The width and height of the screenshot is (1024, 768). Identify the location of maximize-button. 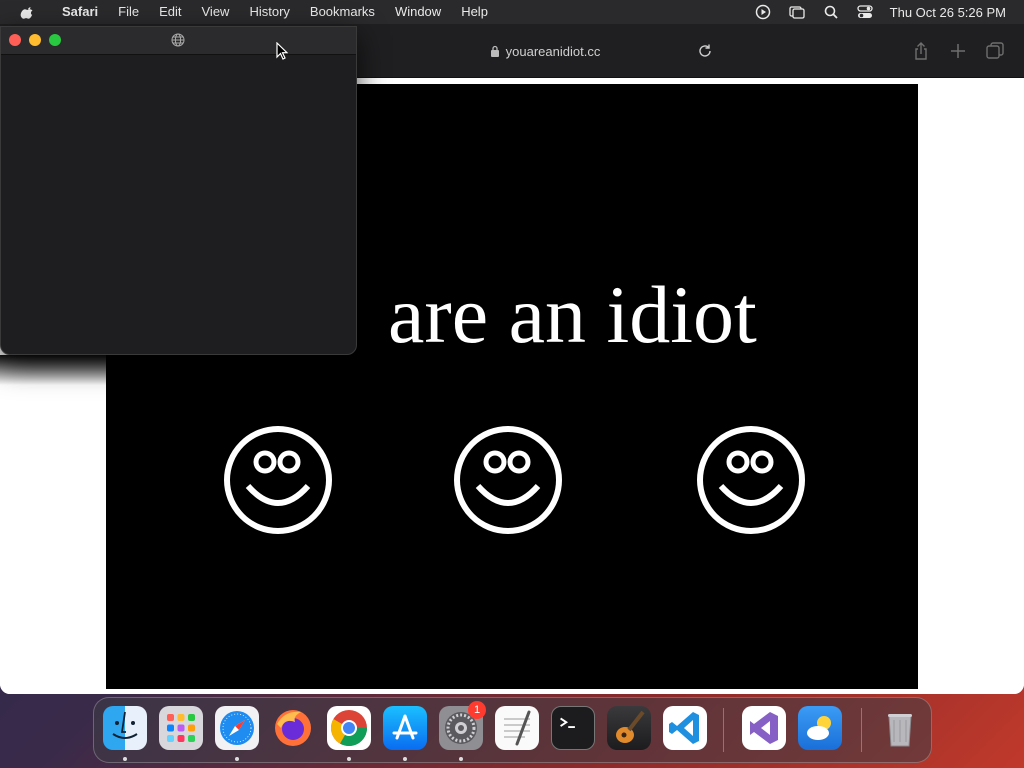
(55, 40).